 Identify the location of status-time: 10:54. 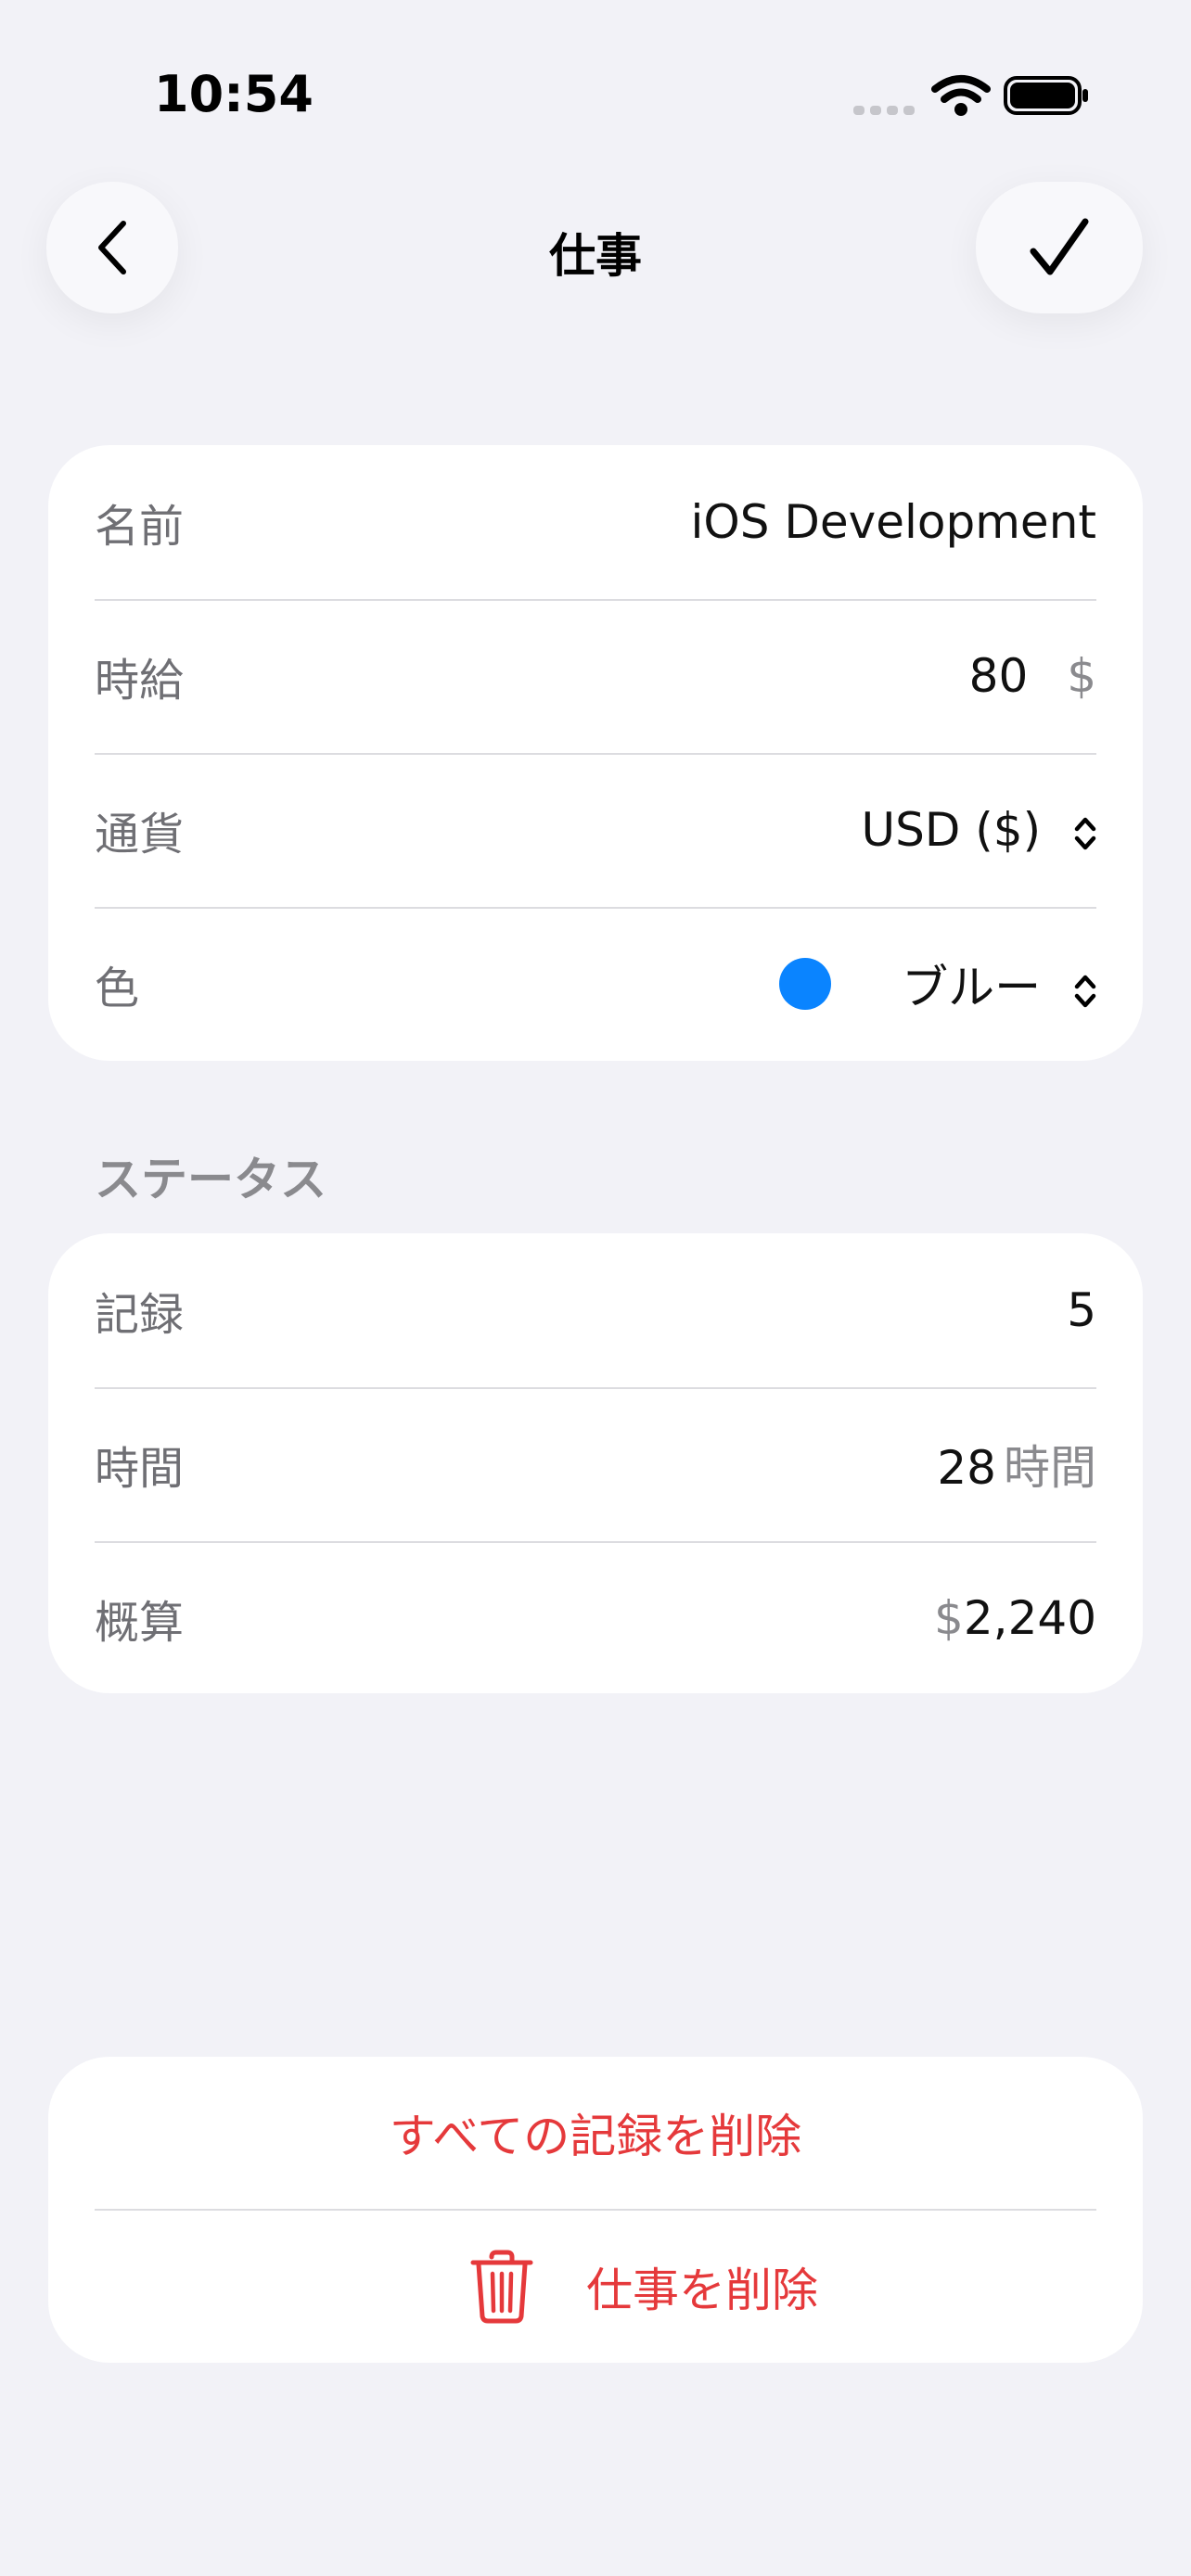
(234, 94).